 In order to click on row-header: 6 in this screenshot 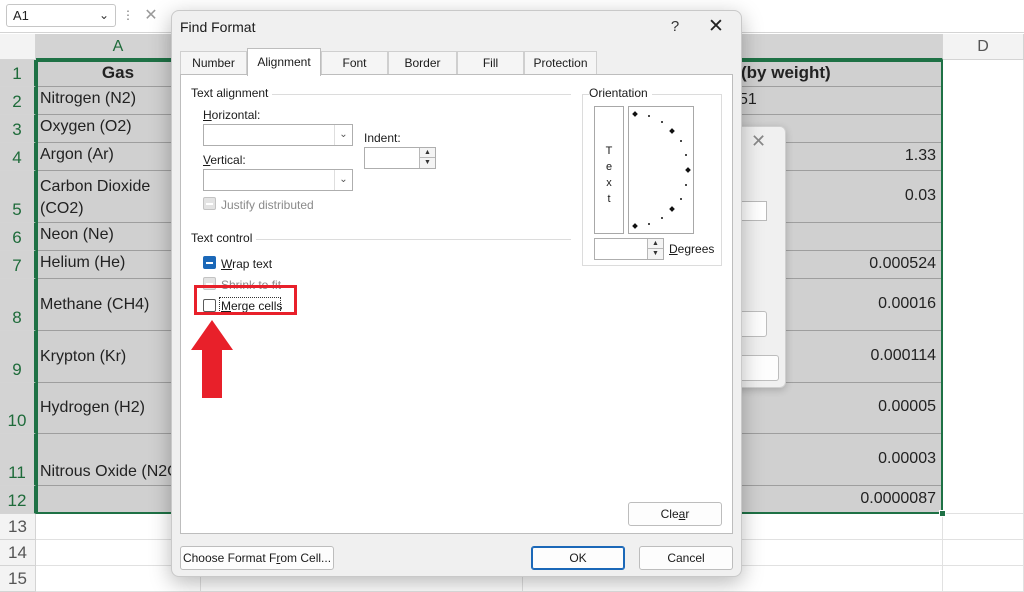, I will do `click(18, 237)`.